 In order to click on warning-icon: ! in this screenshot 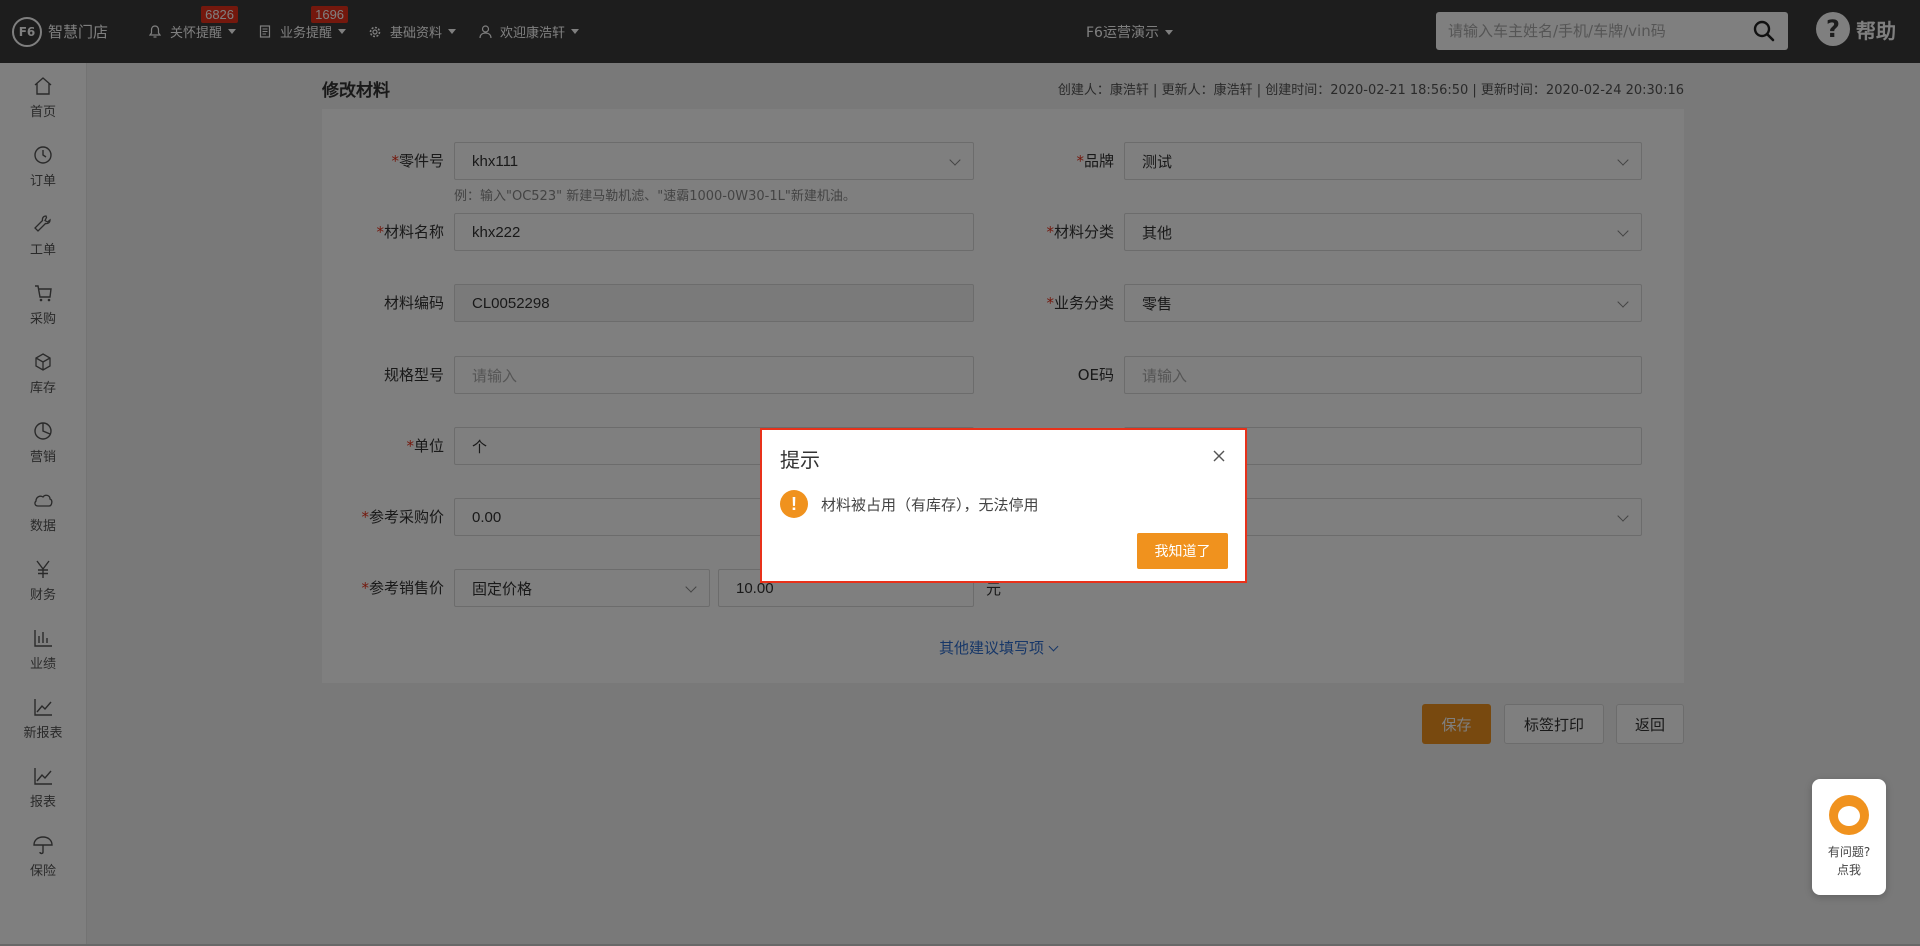, I will do `click(794, 504)`.